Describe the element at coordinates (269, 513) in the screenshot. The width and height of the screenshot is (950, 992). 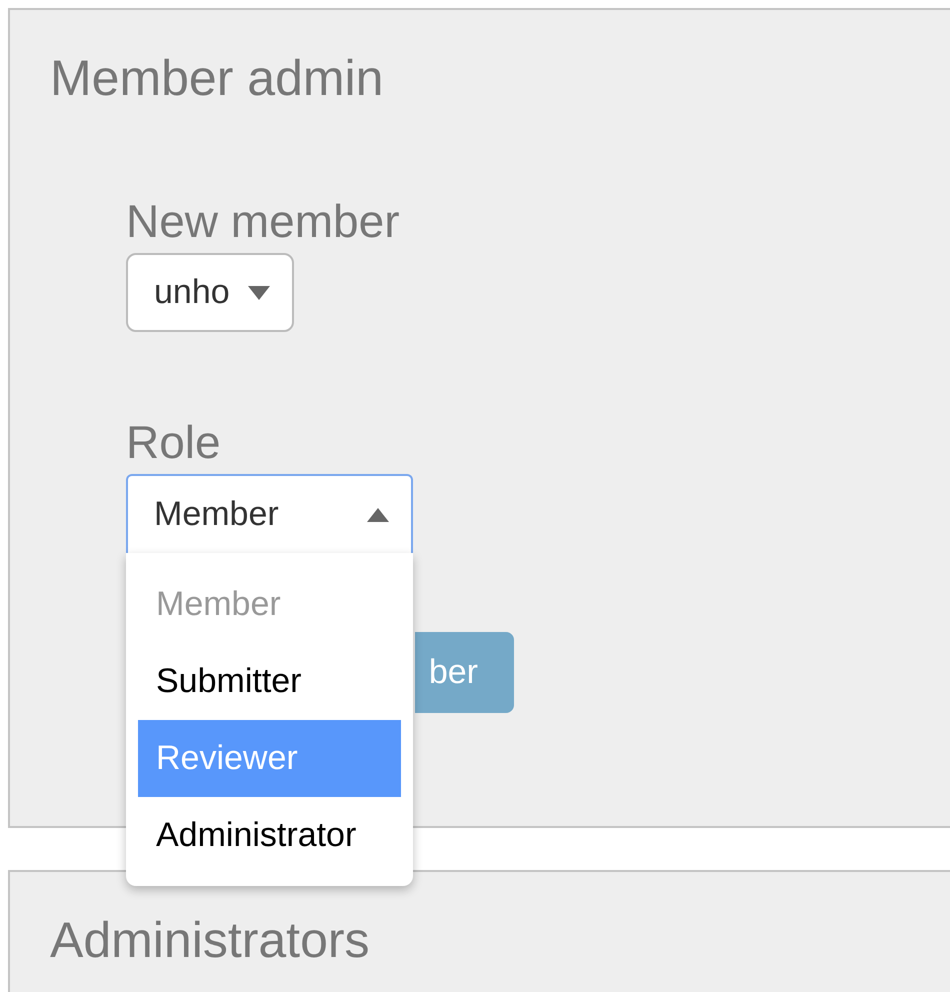
I see `select-dropdown: Member` at that location.